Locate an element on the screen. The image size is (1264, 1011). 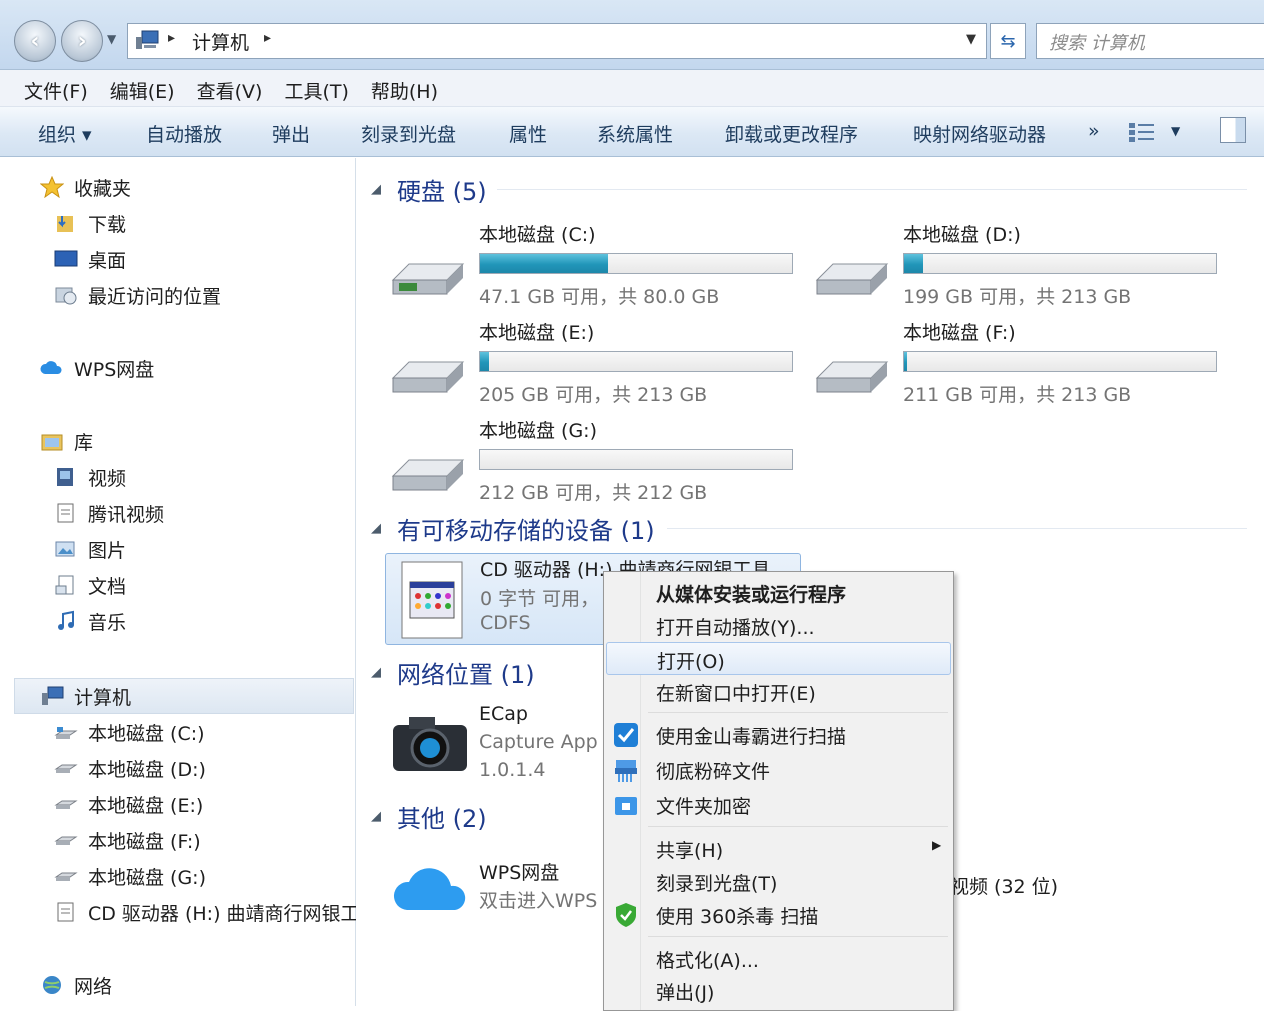
nav-item-label: 本地磁盘 (E:) is located at coordinates (146, 805).